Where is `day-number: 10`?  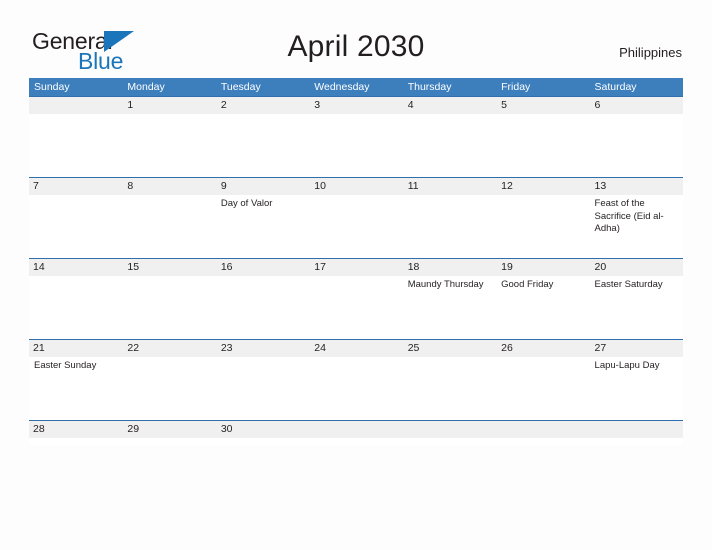 day-number: 10 is located at coordinates (355, 186).